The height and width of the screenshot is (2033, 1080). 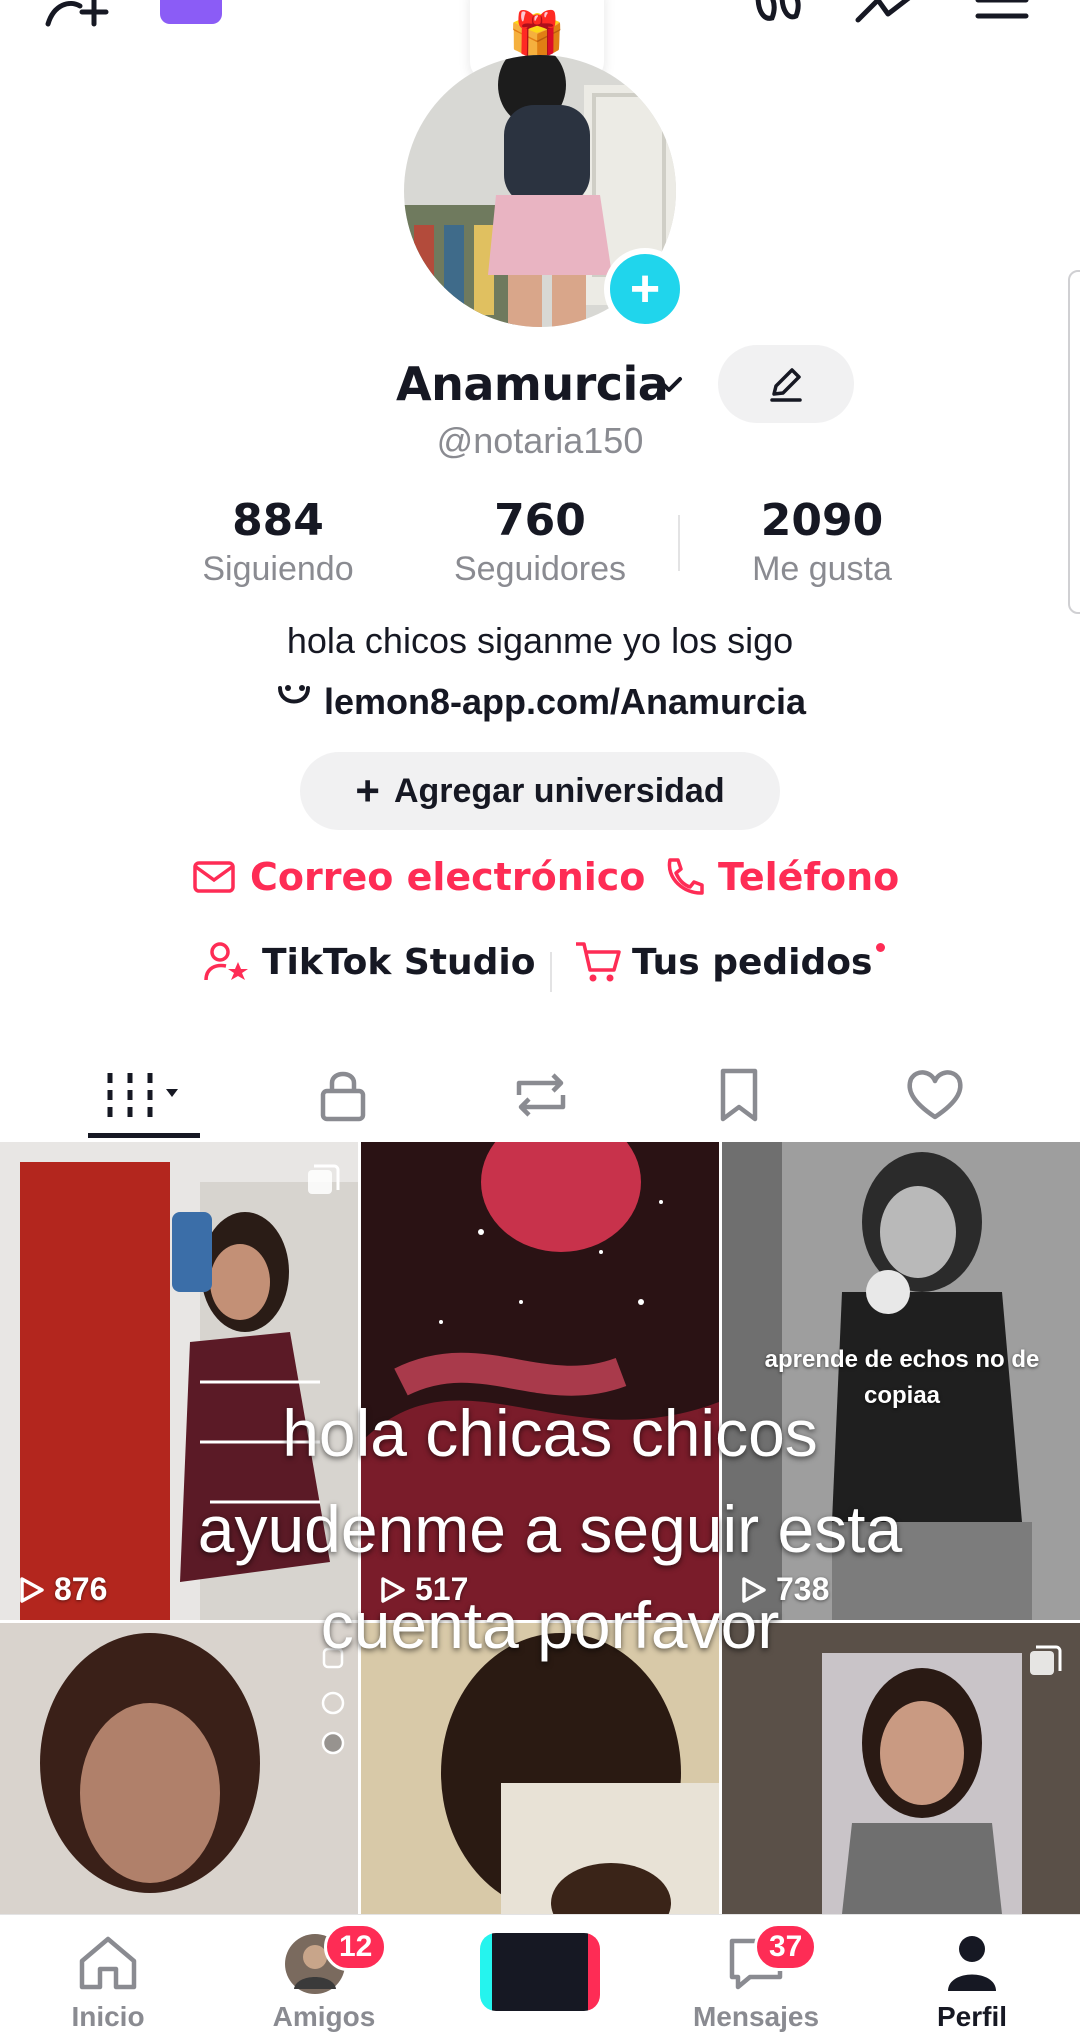 I want to click on nav-home: Inicio, so click(x=108, y=1974).